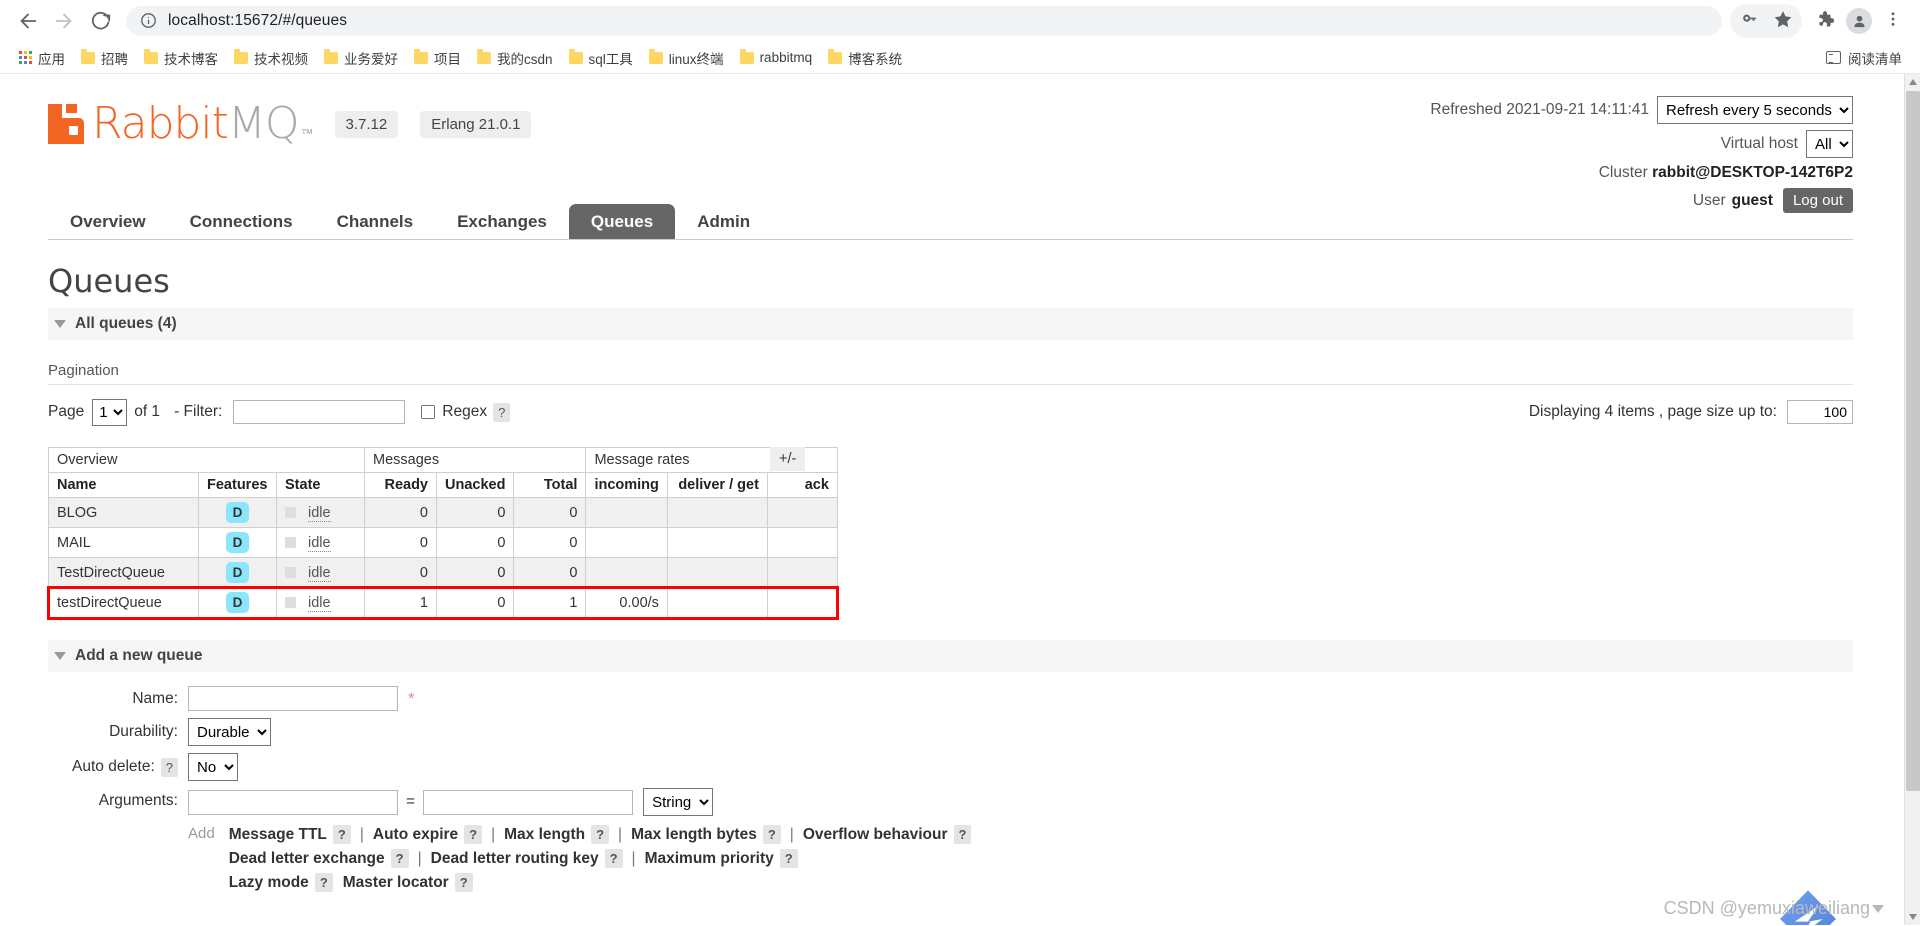 The height and width of the screenshot is (926, 1920). Describe the element at coordinates (415, 835) in the screenshot. I see `preset-auto-expire: Auto expire` at that location.